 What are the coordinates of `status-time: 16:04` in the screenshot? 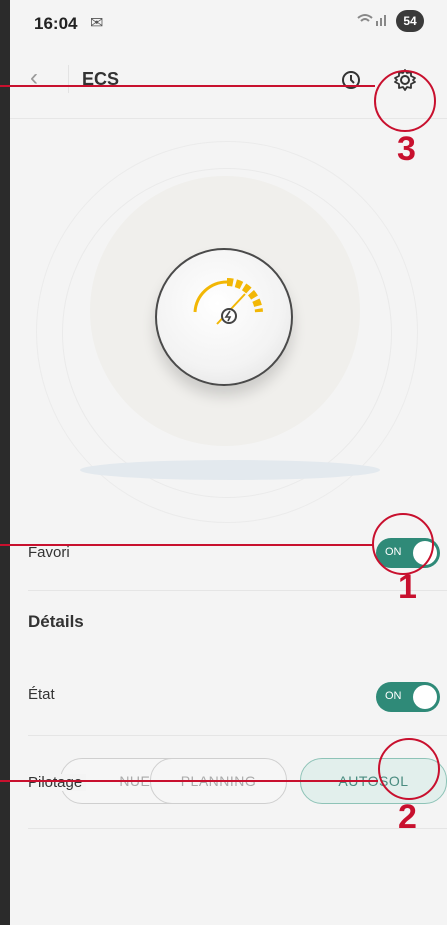 It's located at (56, 23).